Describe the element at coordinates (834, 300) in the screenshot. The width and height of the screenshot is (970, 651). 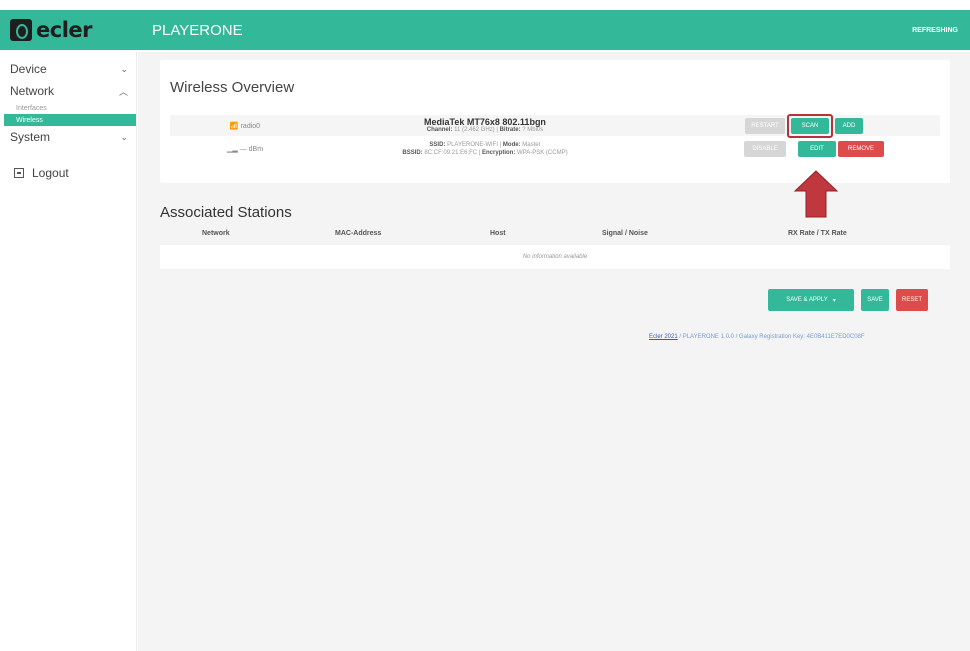
I see `dropdown-caret-icon: ▾` at that location.